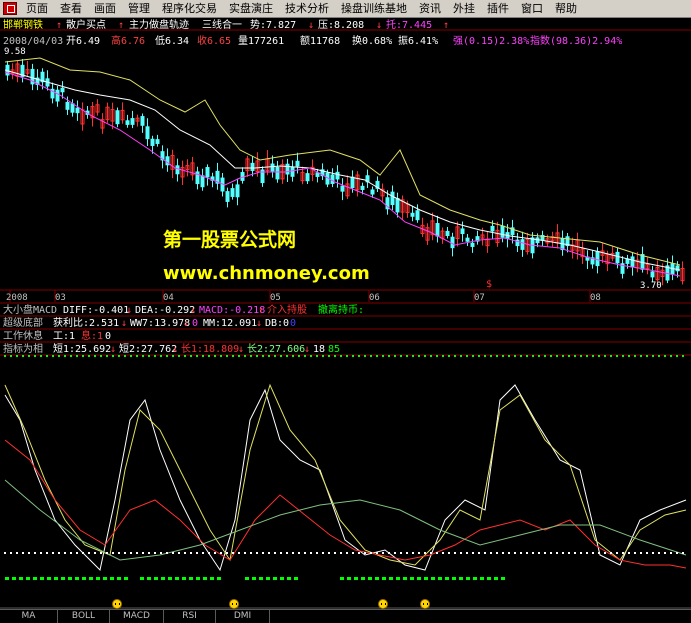 The image size is (691, 623). What do you see at coordinates (23, 336) in the screenshot?
I see `rest-panel-name: 工作休息` at bounding box center [23, 336].